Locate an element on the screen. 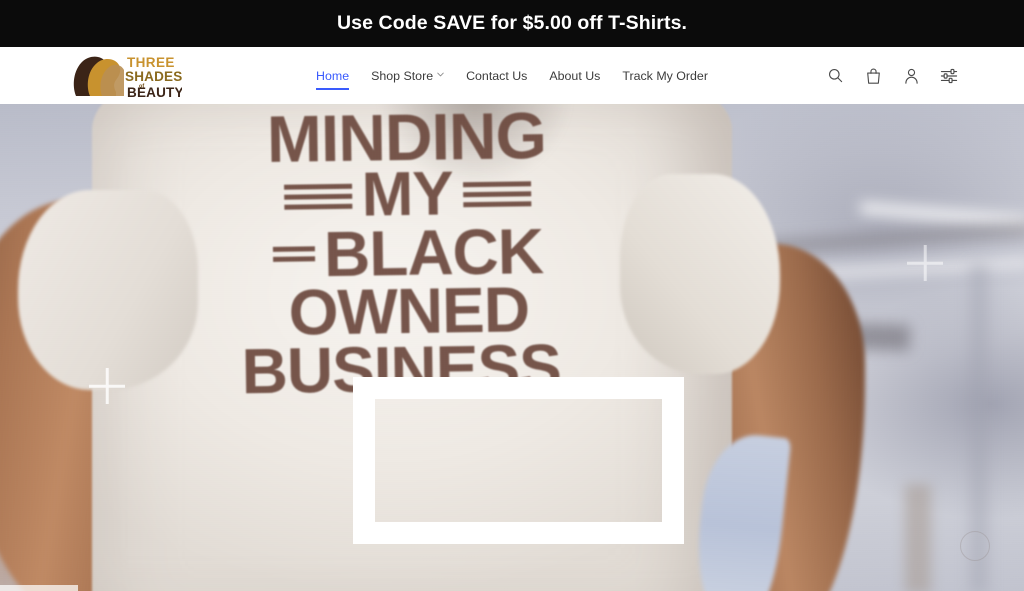 This screenshot has width=1024, height=591. user-account-icon is located at coordinates (911, 76).